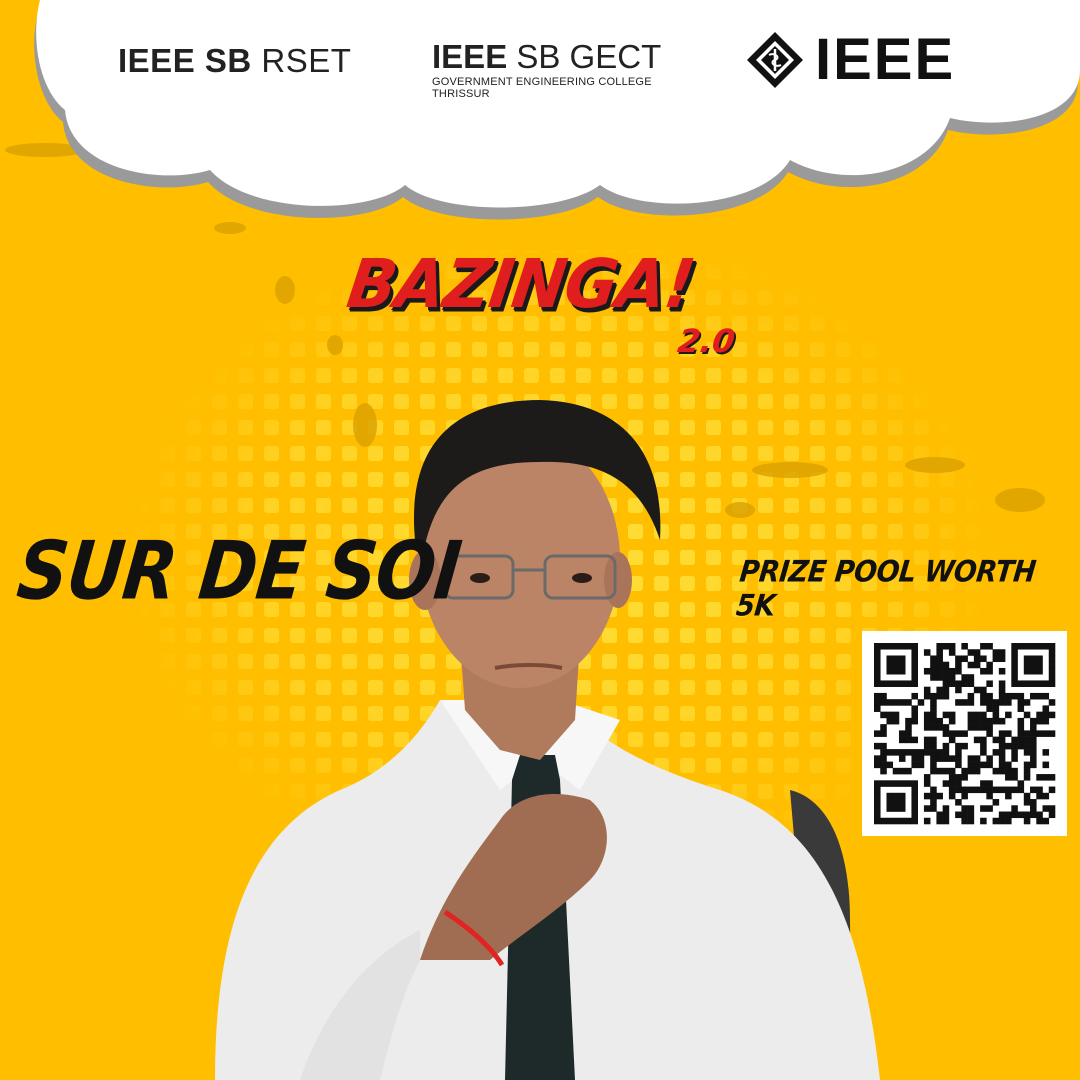 The image size is (1080, 1080). I want to click on event-version: 2.0, so click(706, 341).